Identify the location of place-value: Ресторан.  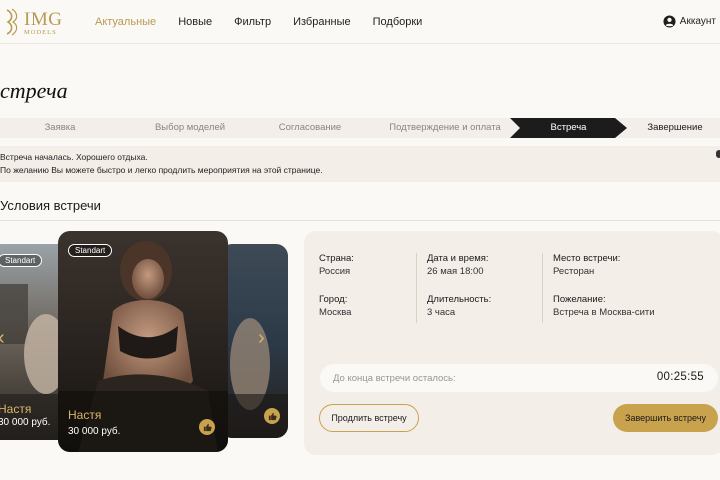
(574, 271).